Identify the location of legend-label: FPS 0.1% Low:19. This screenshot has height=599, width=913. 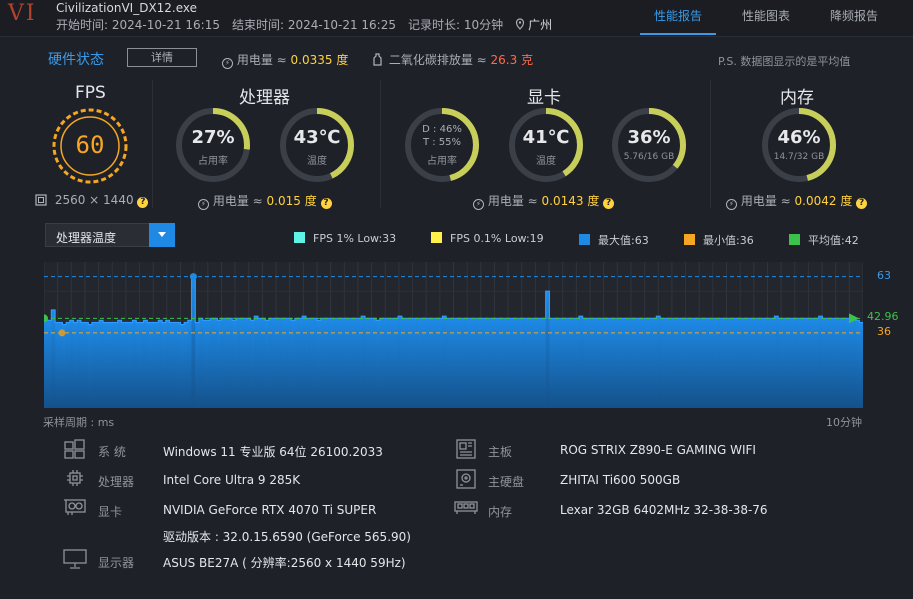
(497, 238).